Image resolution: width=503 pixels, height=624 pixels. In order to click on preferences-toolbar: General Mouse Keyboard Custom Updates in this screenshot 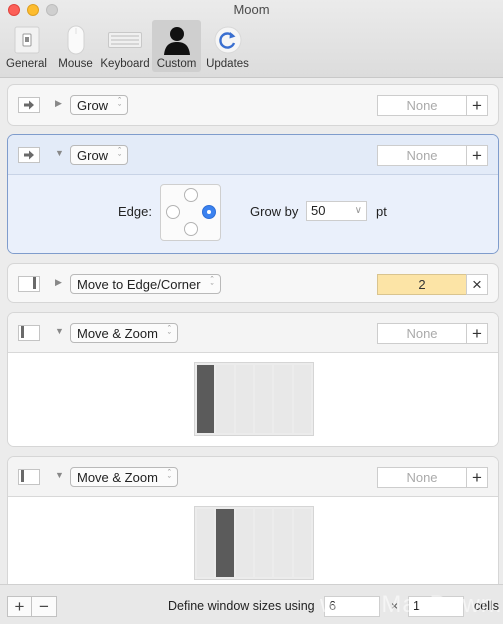, I will do `click(127, 46)`.